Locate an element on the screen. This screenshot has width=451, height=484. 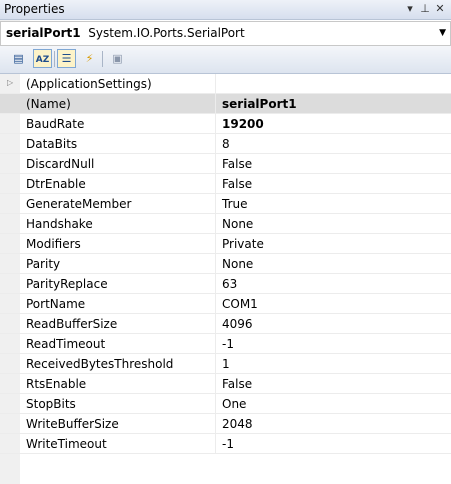
property-name: ReceivedBytesThreshold is located at coordinates (100, 364).